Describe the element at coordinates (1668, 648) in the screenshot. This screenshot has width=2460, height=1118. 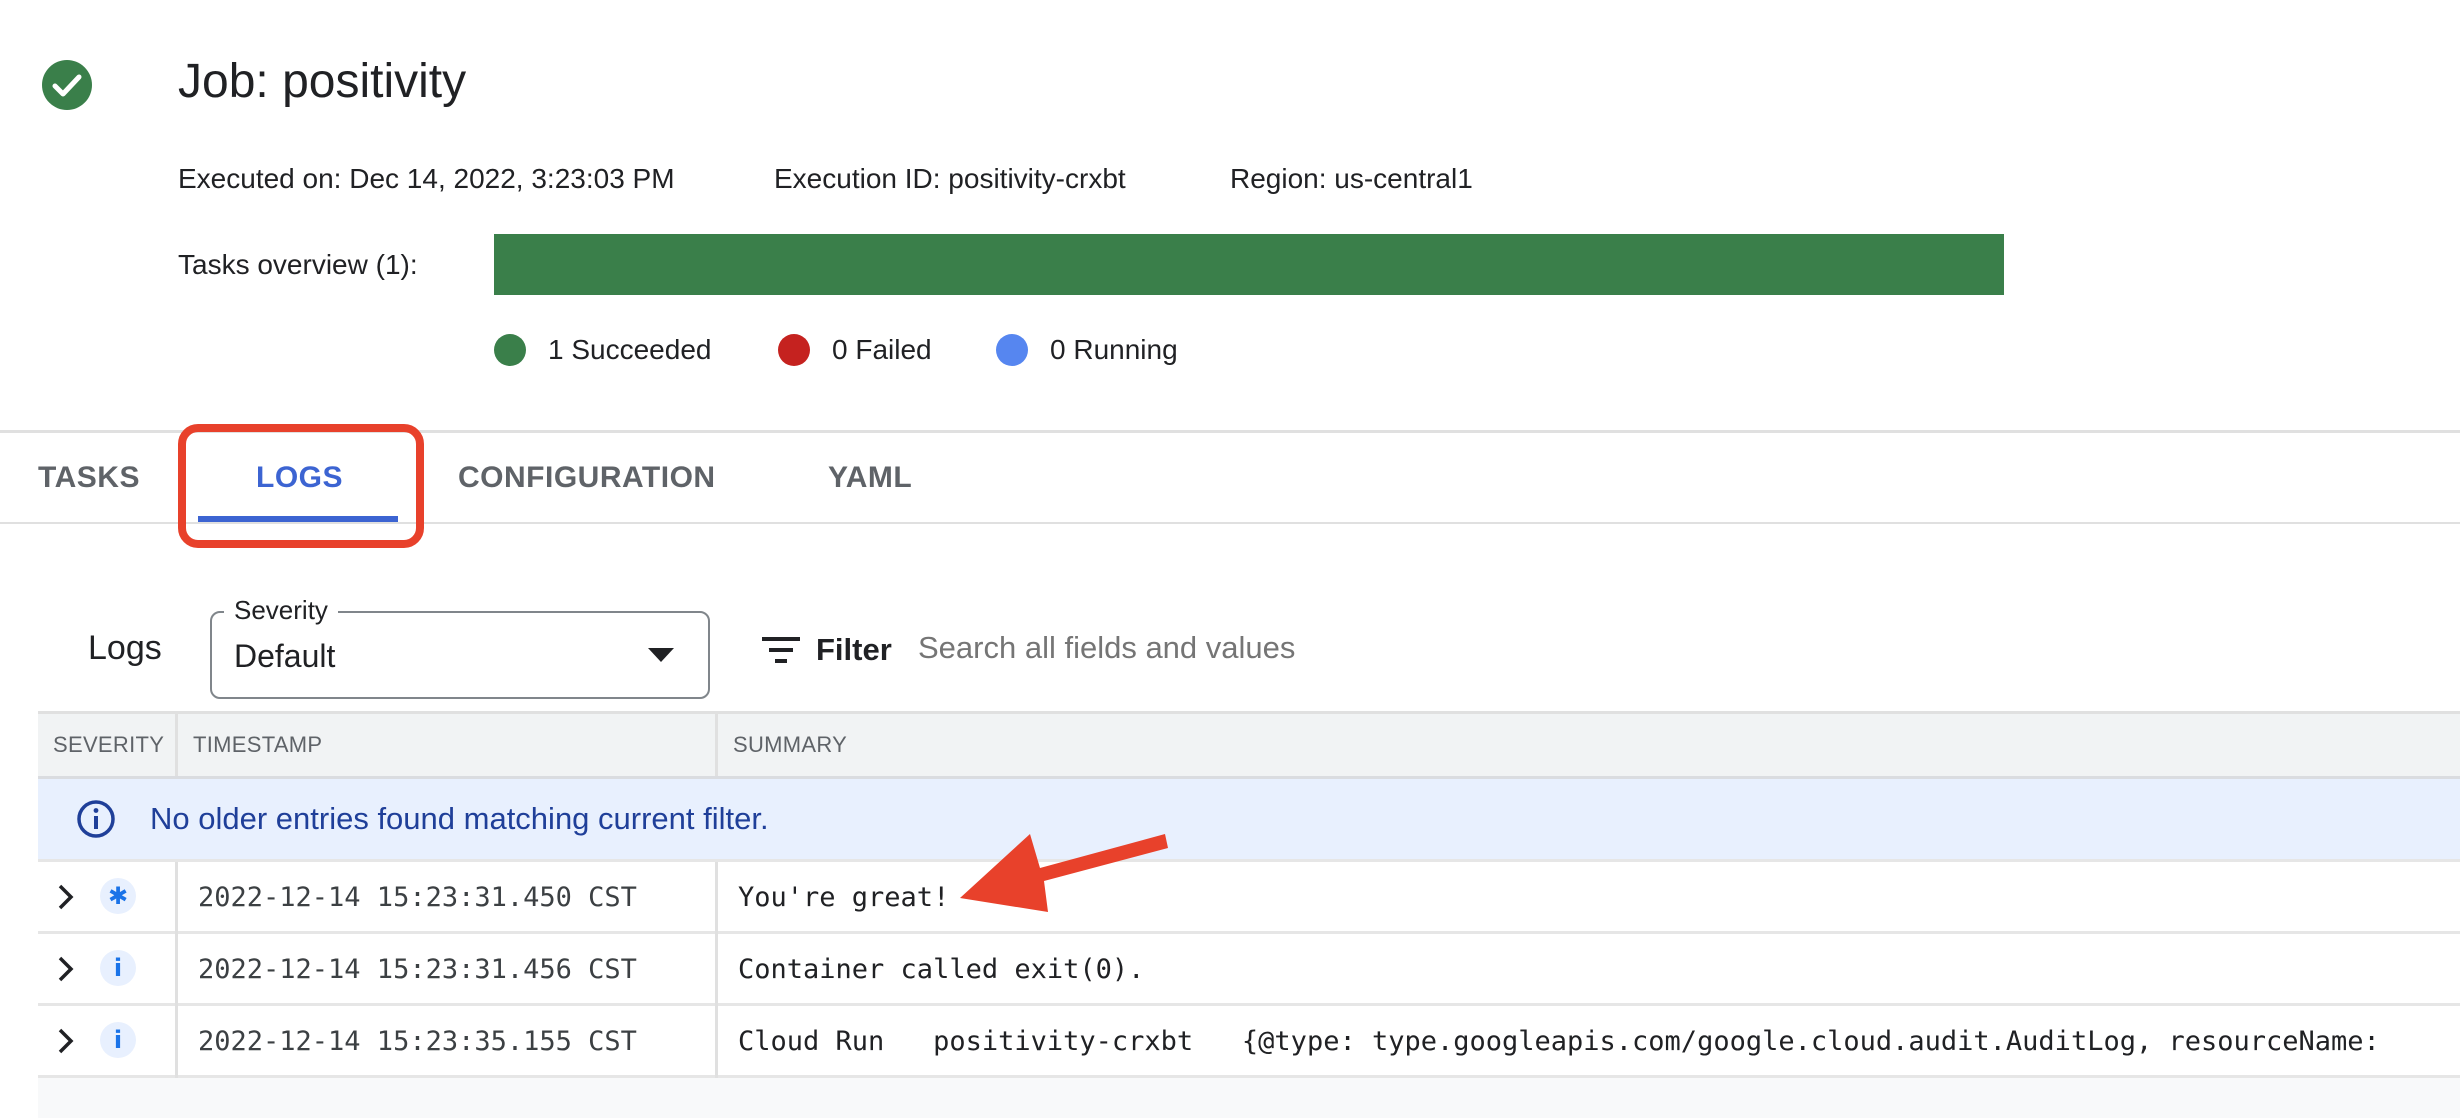
I see `search-input` at that location.